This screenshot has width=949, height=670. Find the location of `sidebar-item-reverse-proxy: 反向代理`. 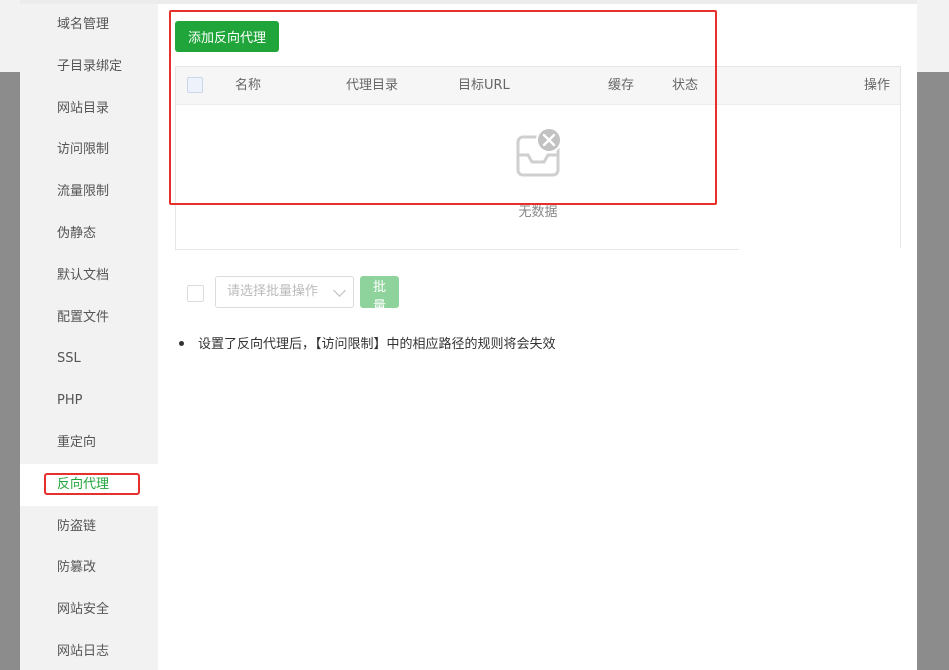

sidebar-item-reverse-proxy: 反向代理 is located at coordinates (89, 484).